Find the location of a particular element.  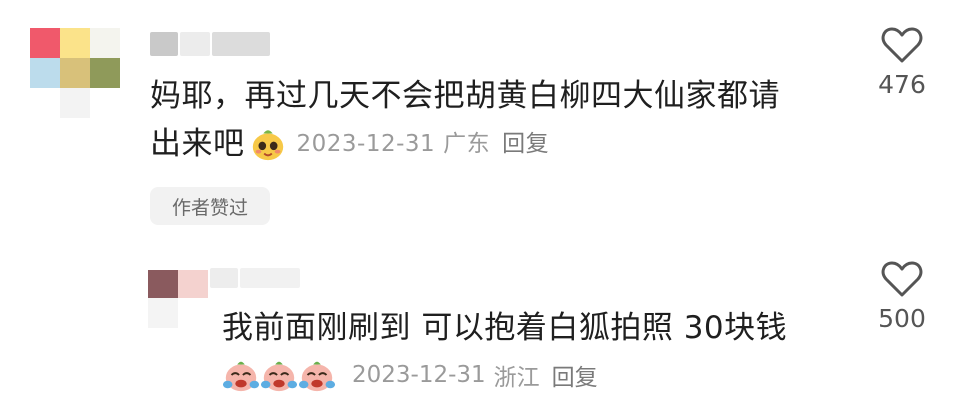

emoji-group is located at coordinates (279, 375).